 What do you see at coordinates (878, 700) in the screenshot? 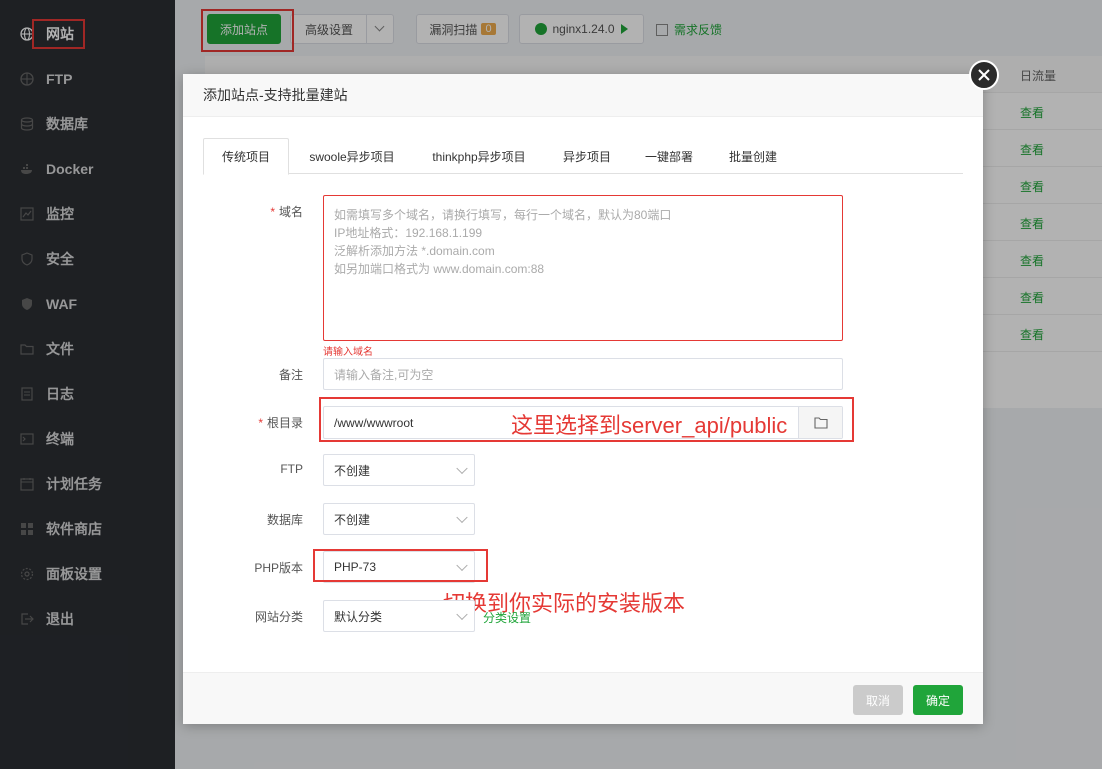
I see `cancel-button: 取消` at bounding box center [878, 700].